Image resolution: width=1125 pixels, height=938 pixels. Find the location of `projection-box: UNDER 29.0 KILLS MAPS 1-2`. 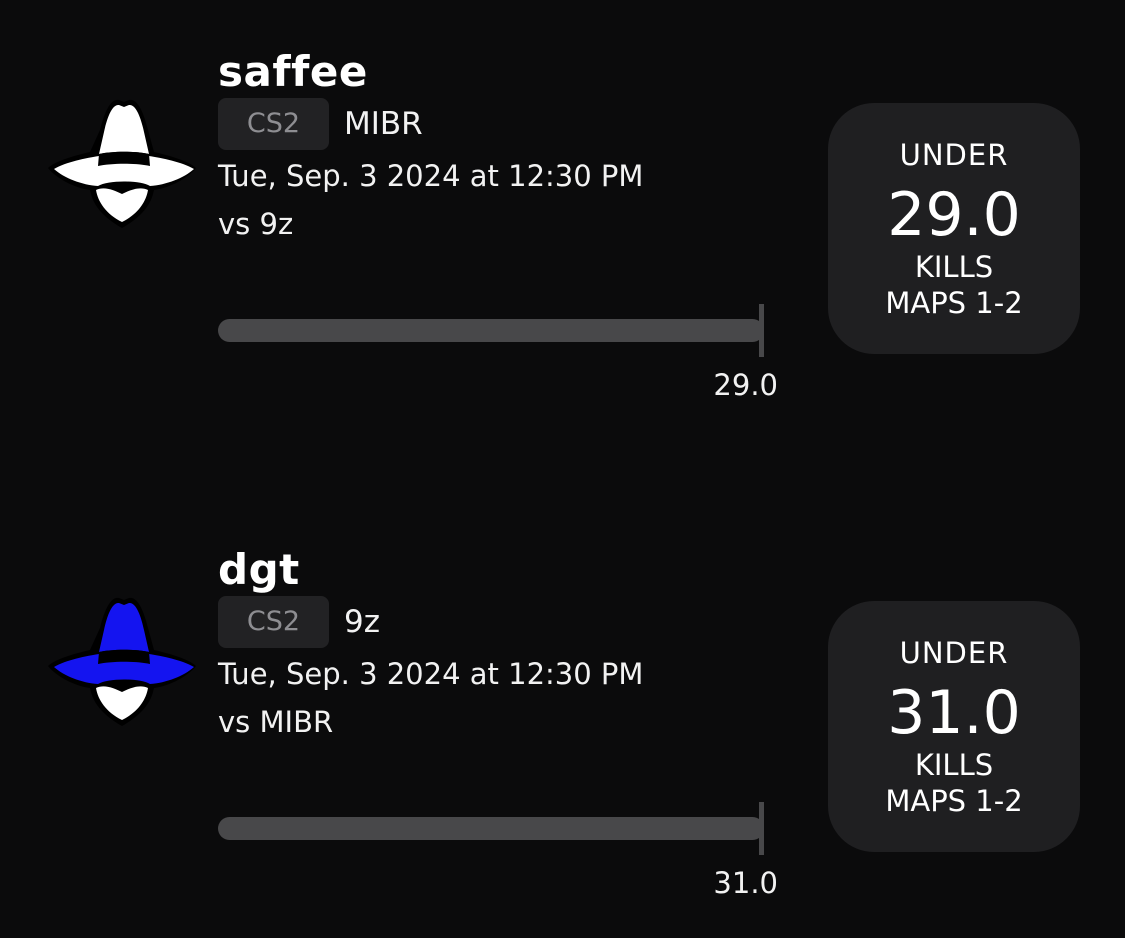

projection-box: UNDER 29.0 KILLS MAPS 1-2 is located at coordinates (954, 228).